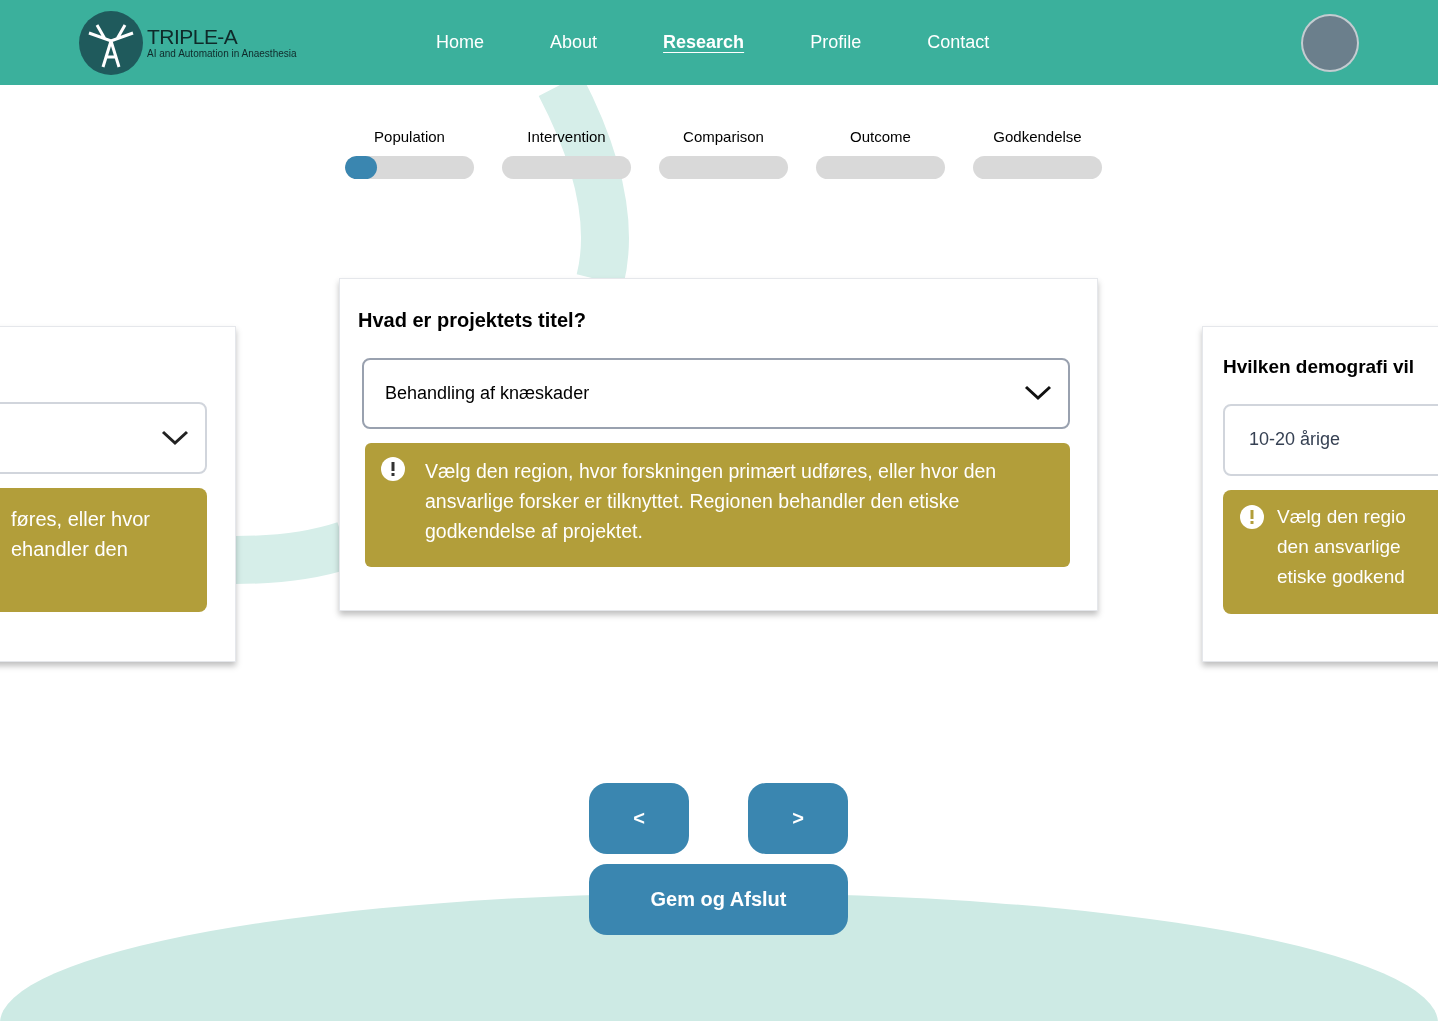  Describe the element at coordinates (711, 501) in the screenshot. I see `notice-text: Vælg den region, hvor forskningen primært udføres, eller hvor den ansvarlige forsker er tilknyttet. Regionen behandler den etiske godkendelse af projektet.` at that location.